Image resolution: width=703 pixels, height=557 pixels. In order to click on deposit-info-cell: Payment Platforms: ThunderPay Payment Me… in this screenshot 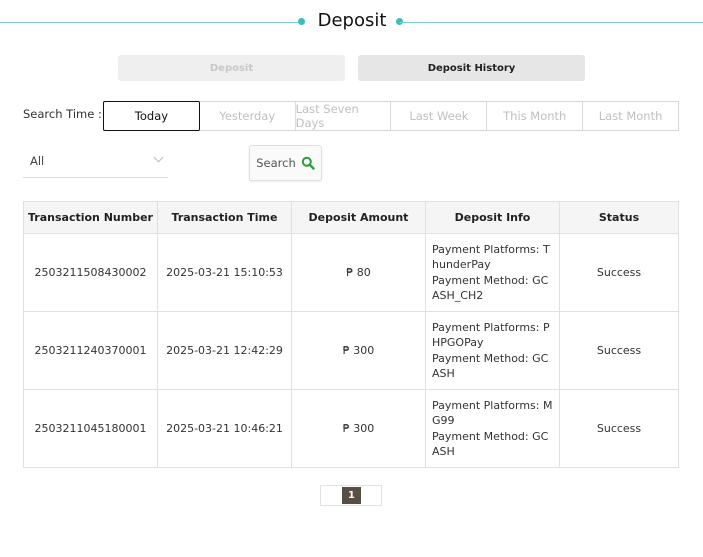, I will do `click(492, 272)`.